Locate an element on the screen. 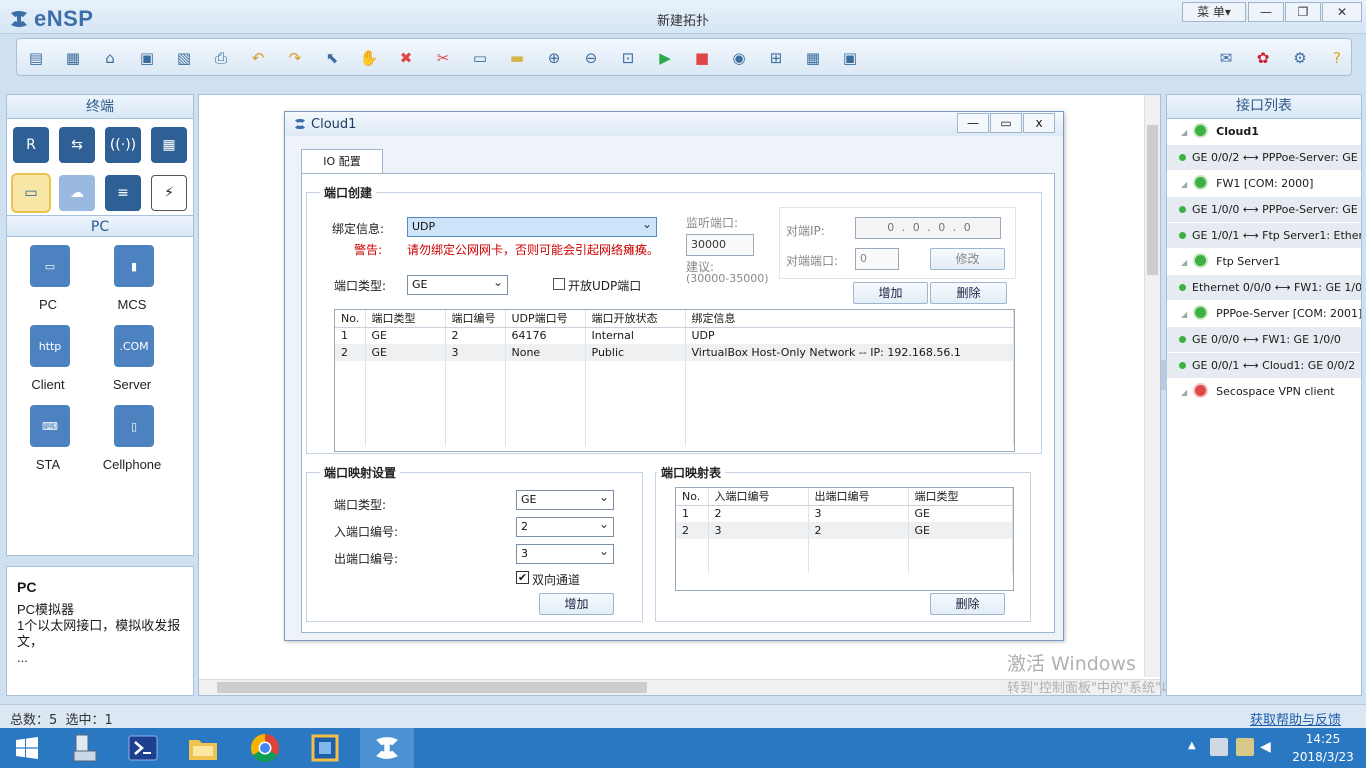 Image resolution: width=1366 pixels, height=768 pixels. remote-port-input: 0 is located at coordinates (877, 259).